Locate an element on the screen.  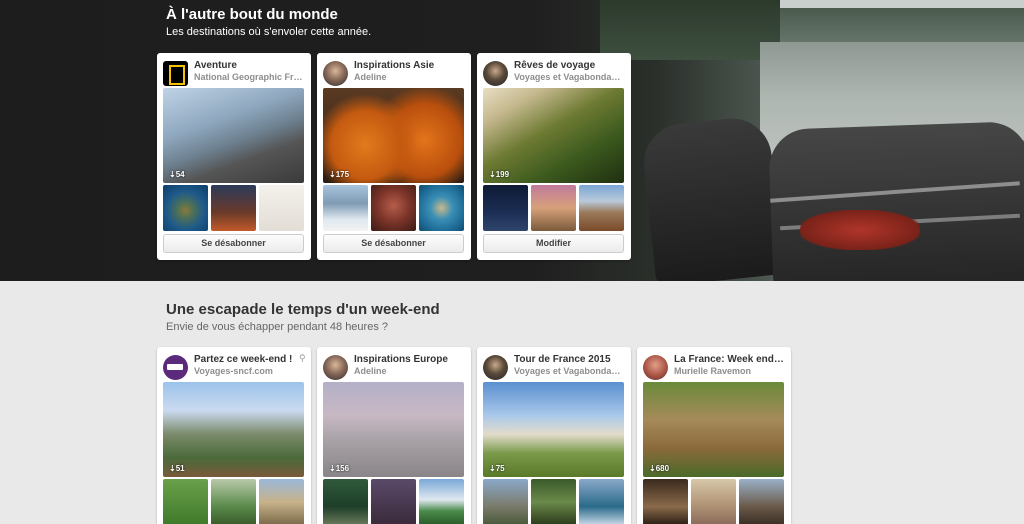
edit-button: Modifier is located at coordinates (553, 243).